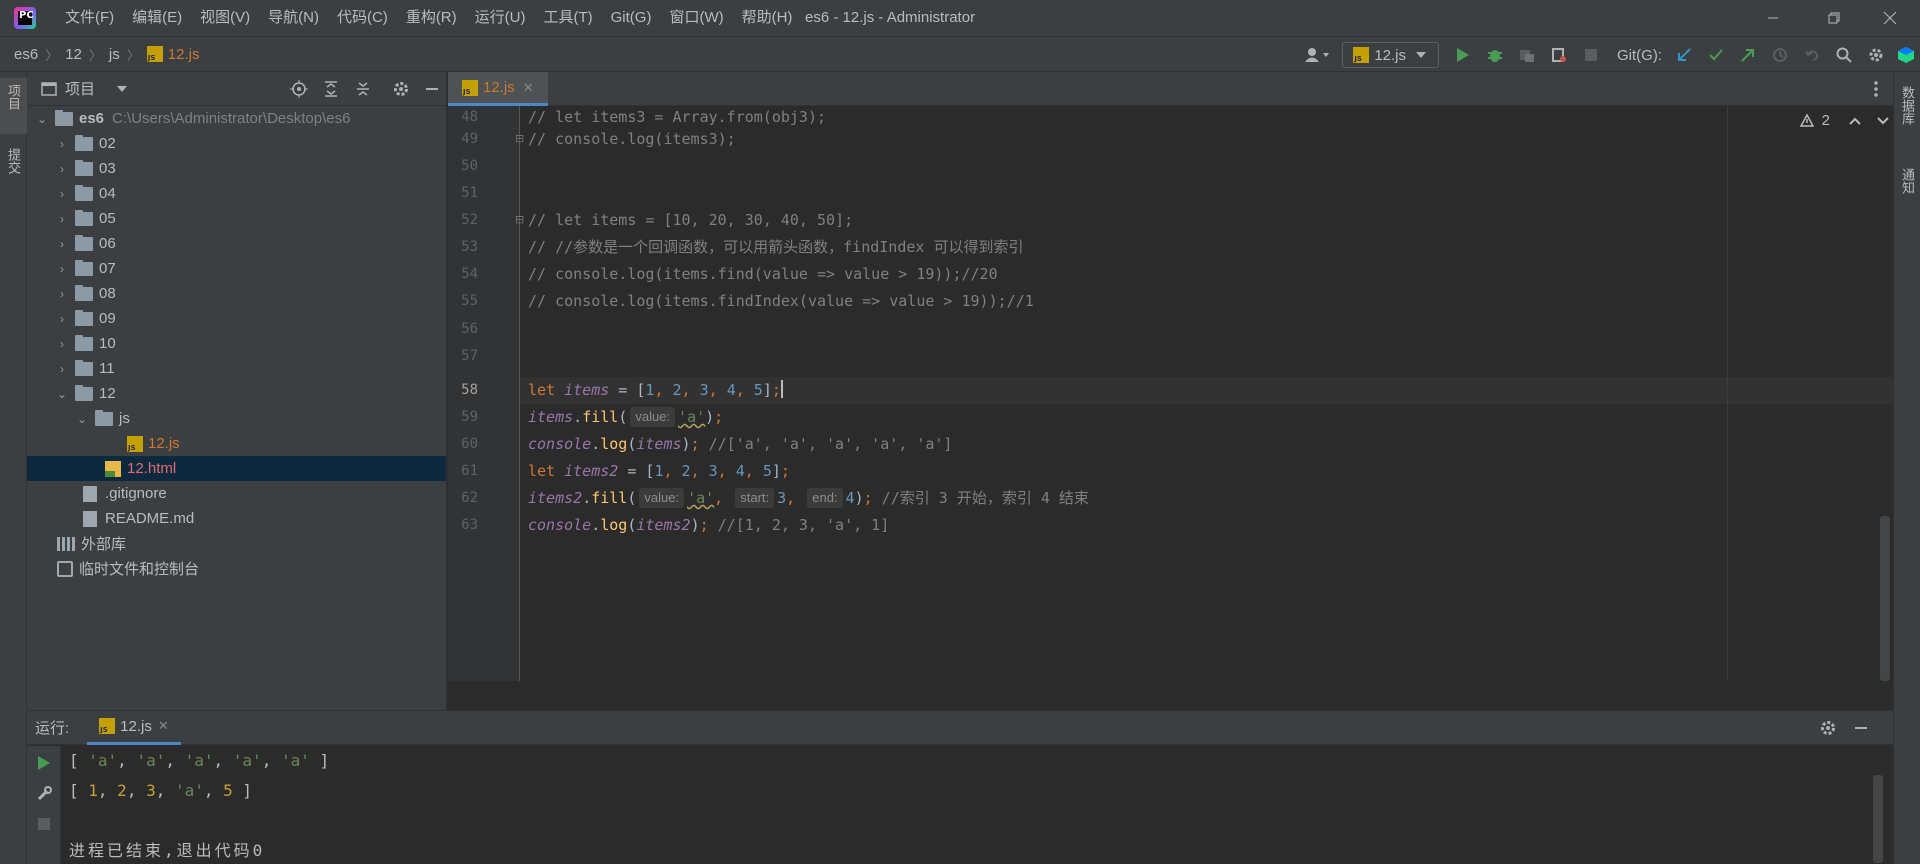 The image size is (1920, 864). Describe the element at coordinates (236, 318) in the screenshot. I see `tree-item-folder: › 09` at that location.